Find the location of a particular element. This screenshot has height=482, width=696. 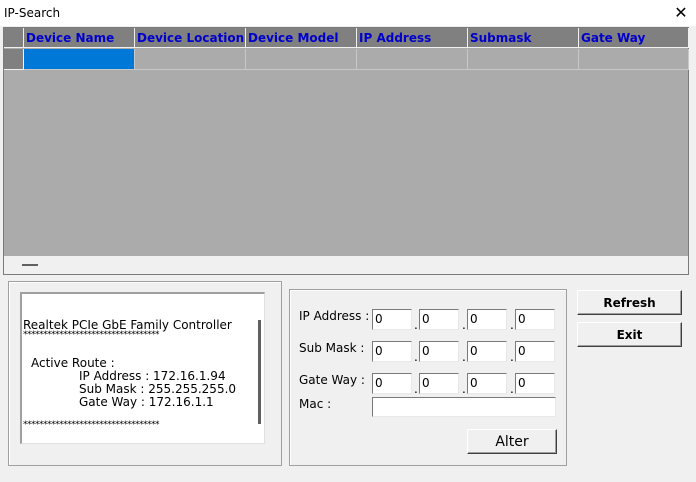

column-header-device-name: Device Name is located at coordinates (79, 38).